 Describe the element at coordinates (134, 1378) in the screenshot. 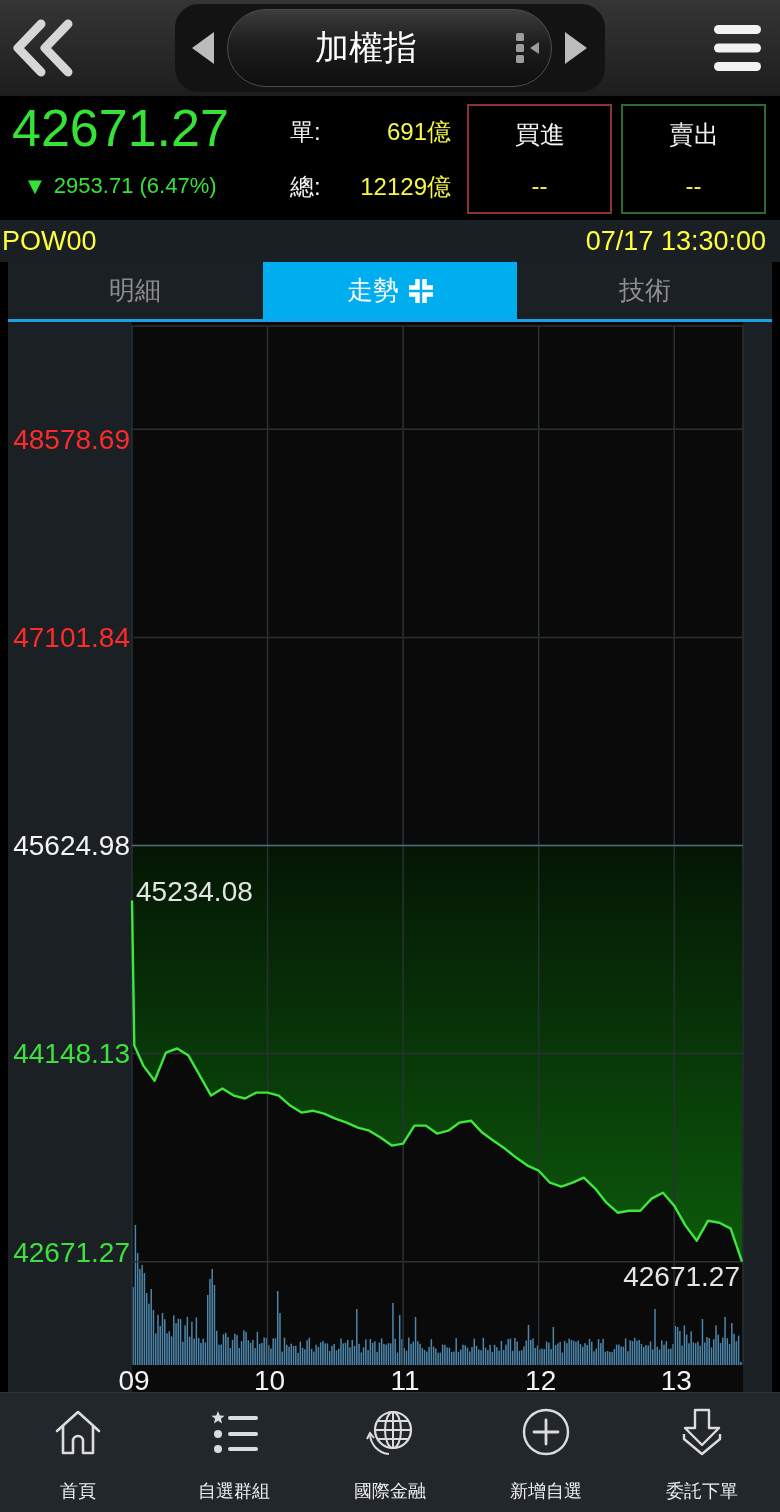

I see `x-axis-label: 09` at that location.